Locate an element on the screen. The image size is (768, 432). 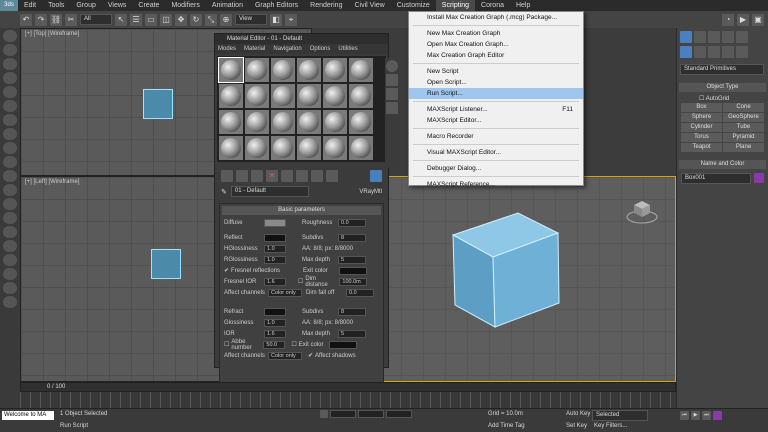
render-icon: ▶ is located at coordinates (743, 19).